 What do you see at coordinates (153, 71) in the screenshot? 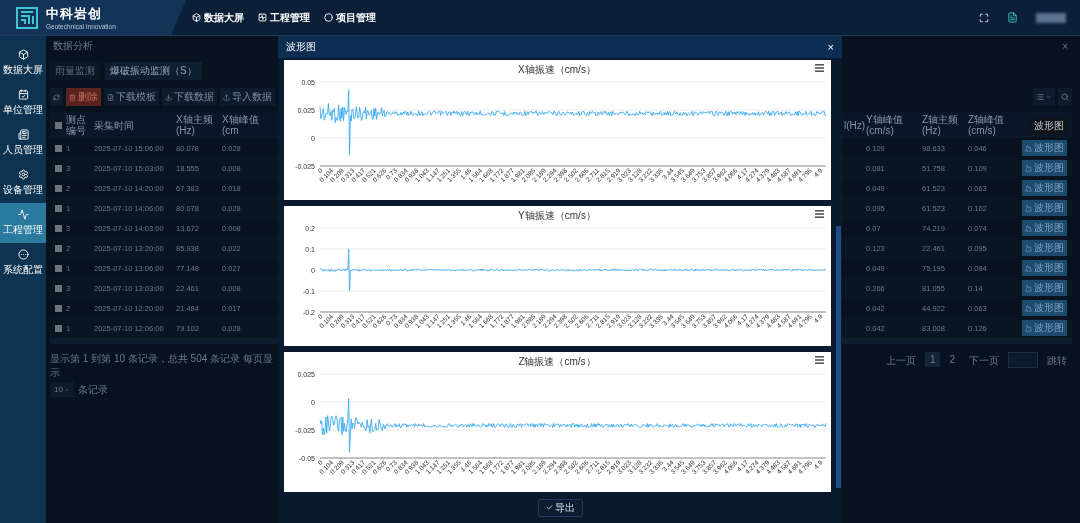
I see `tab: 爆破振动监测（S）` at bounding box center [153, 71].